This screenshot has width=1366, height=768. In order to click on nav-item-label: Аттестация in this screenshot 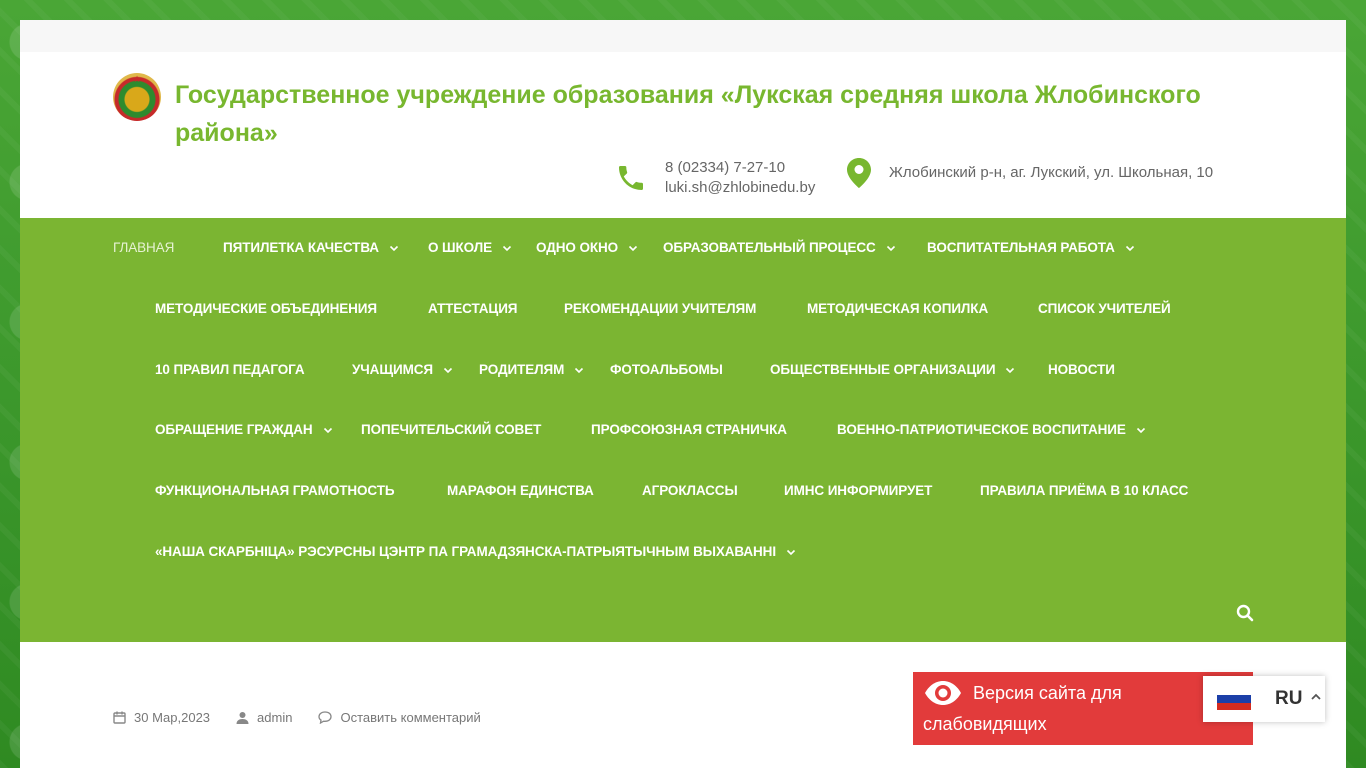, I will do `click(473, 308)`.